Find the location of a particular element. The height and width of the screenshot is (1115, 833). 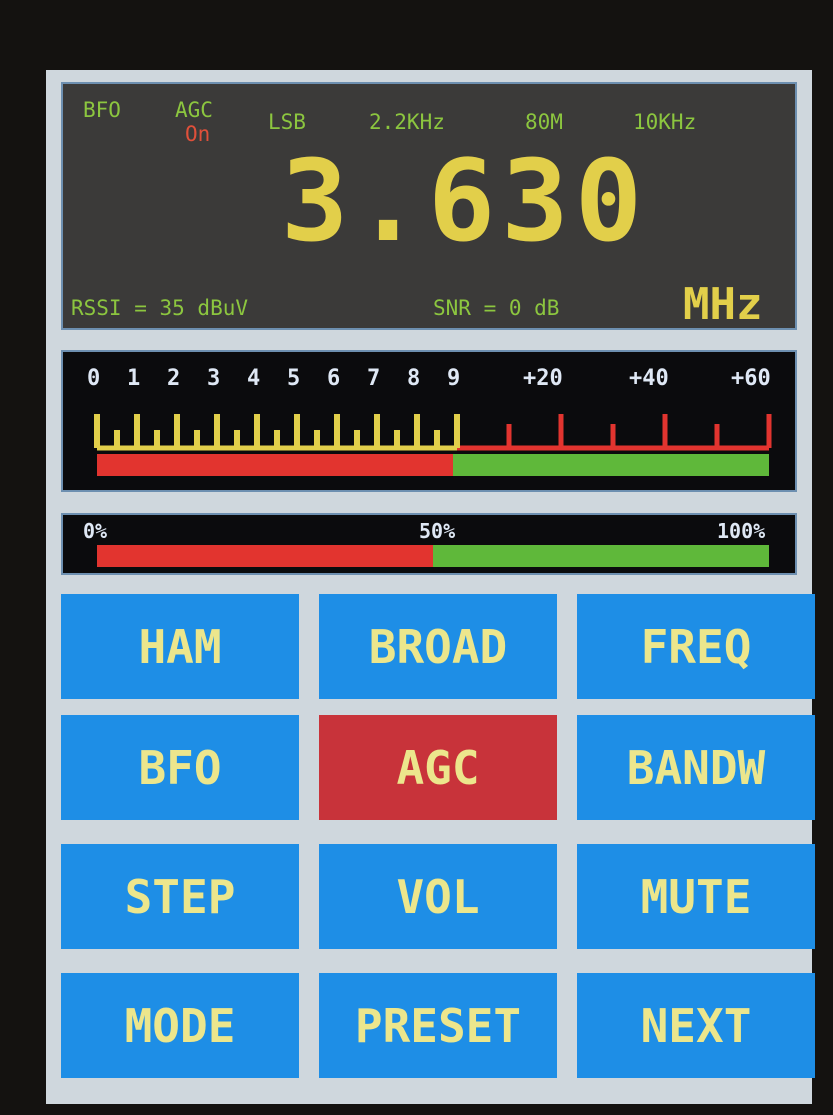

bfo-button: BFO is located at coordinates (180, 767).